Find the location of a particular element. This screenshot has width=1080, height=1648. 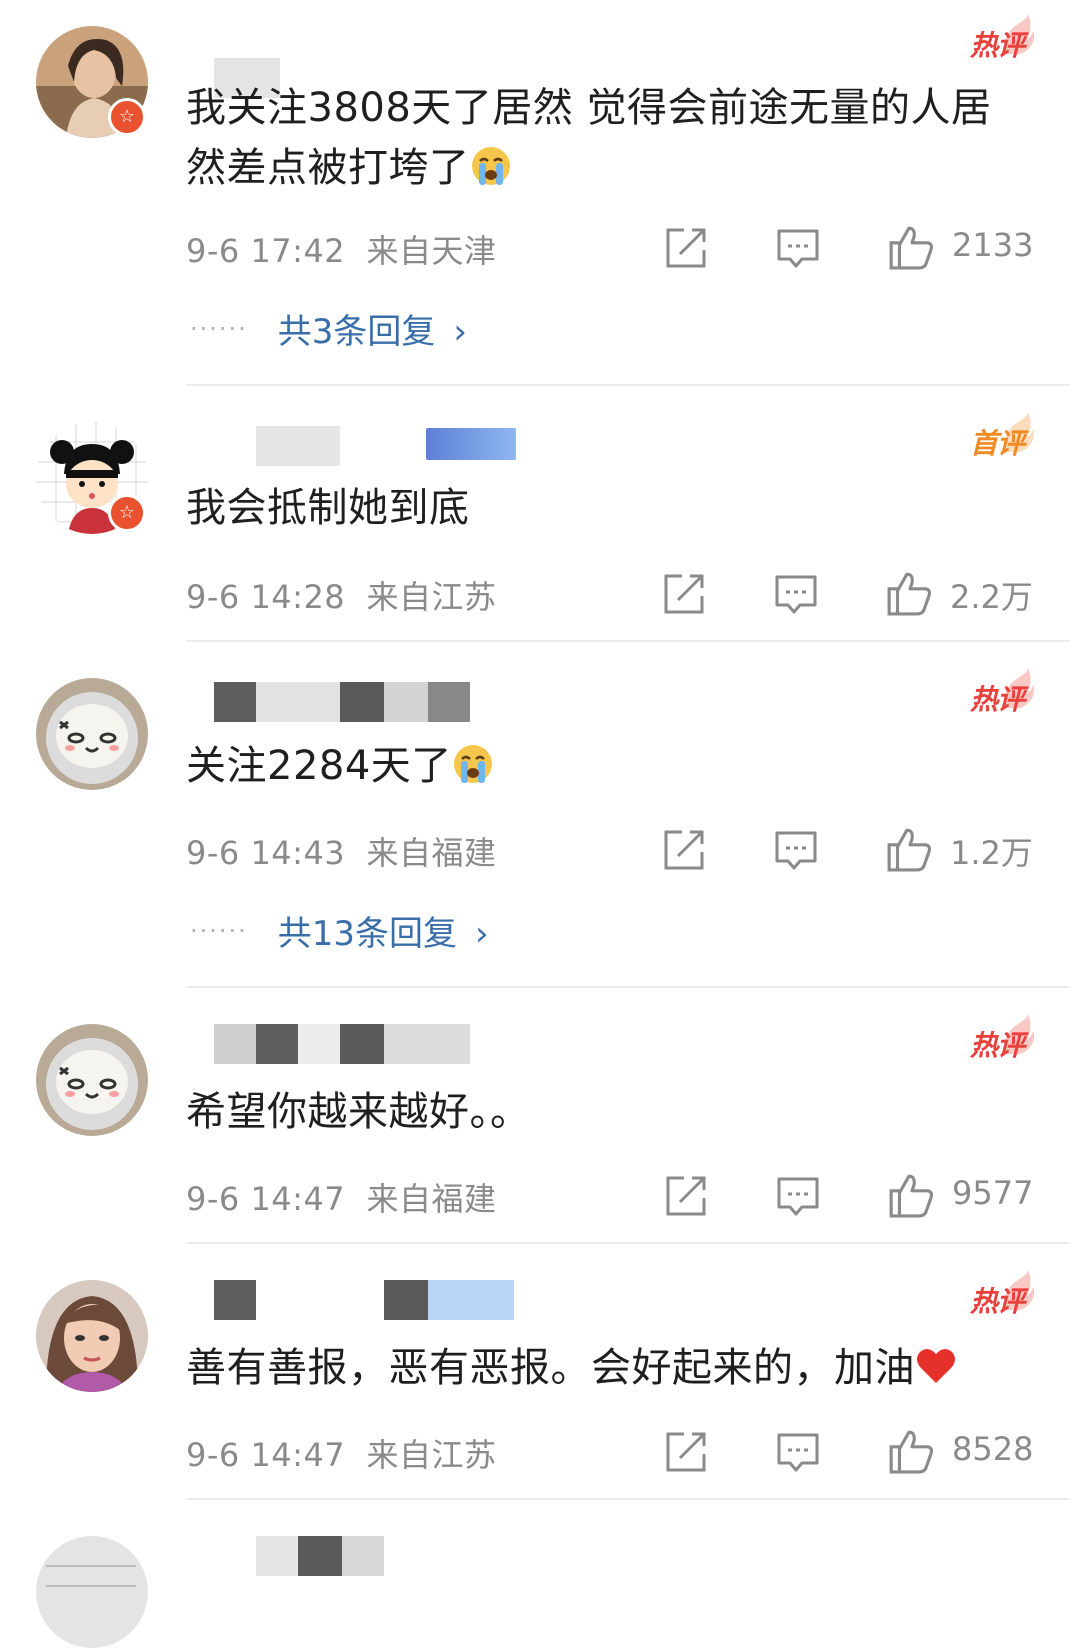

comment-meta: 9-6 14:28 来自江苏 is located at coordinates (341, 595).